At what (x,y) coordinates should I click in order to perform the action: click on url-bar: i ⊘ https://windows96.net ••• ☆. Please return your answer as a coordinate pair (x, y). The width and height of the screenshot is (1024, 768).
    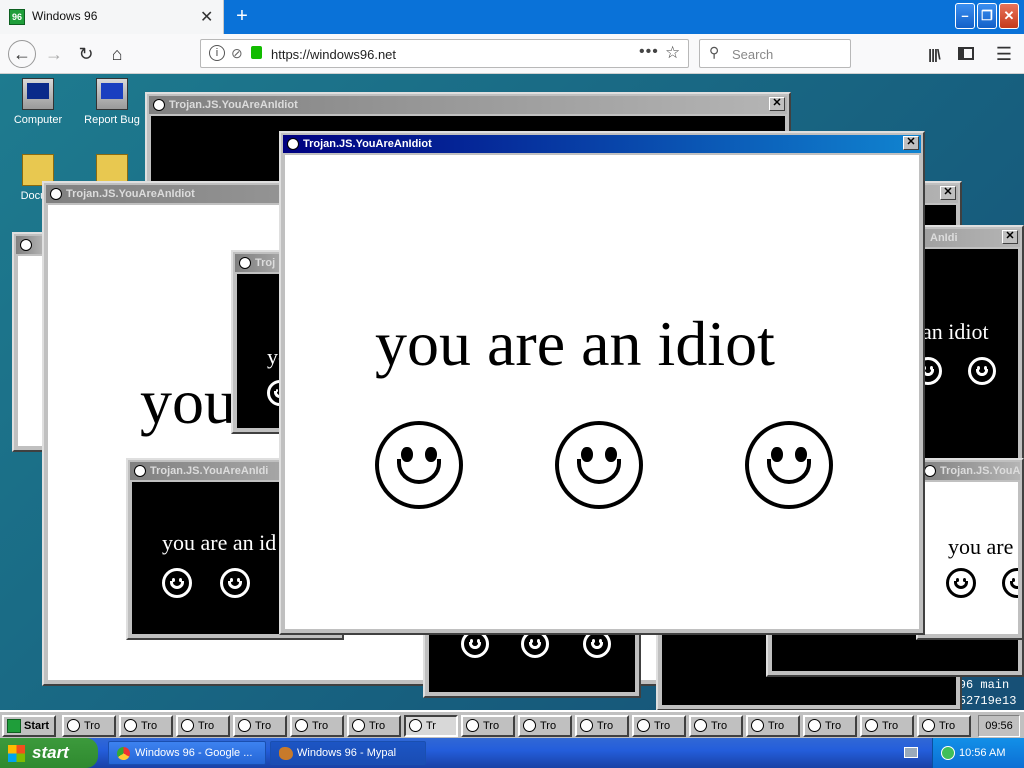
    Looking at the image, I should click on (444, 53).